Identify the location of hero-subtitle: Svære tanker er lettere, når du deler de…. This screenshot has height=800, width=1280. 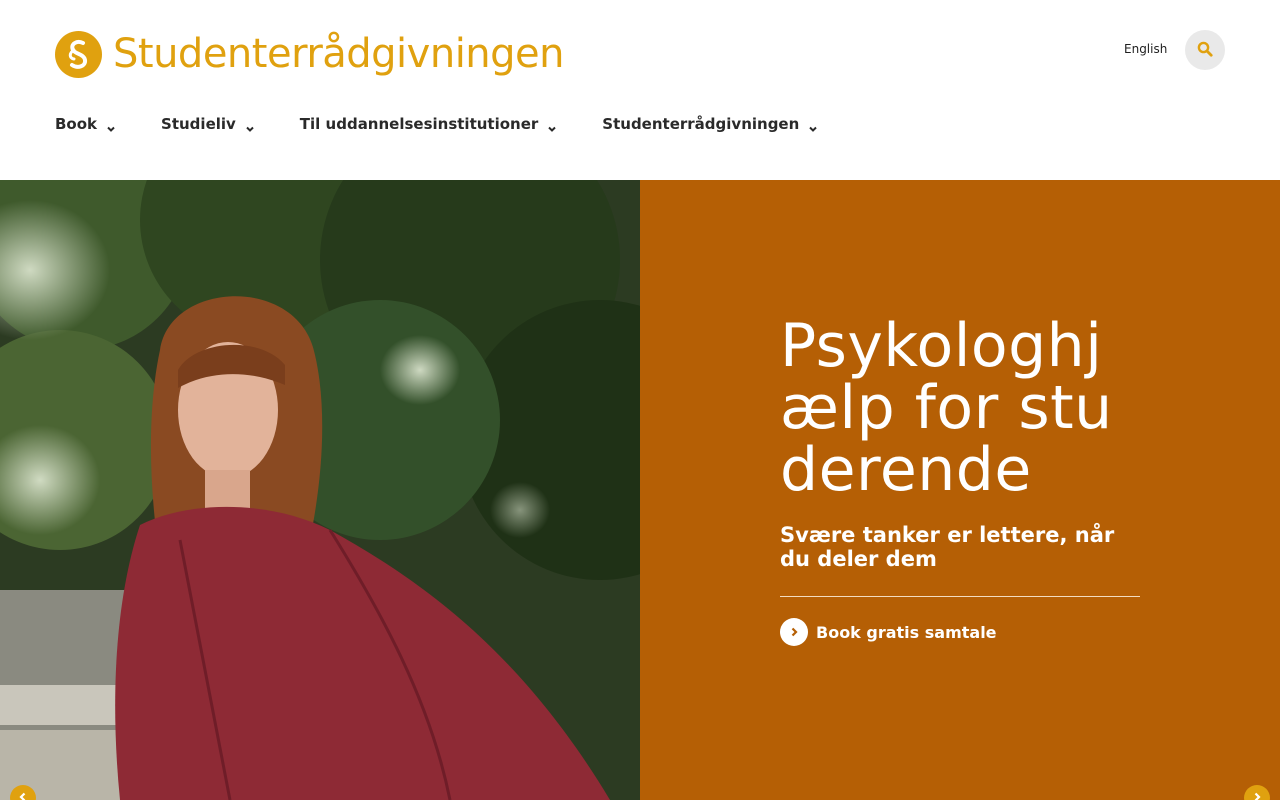
(947, 547).